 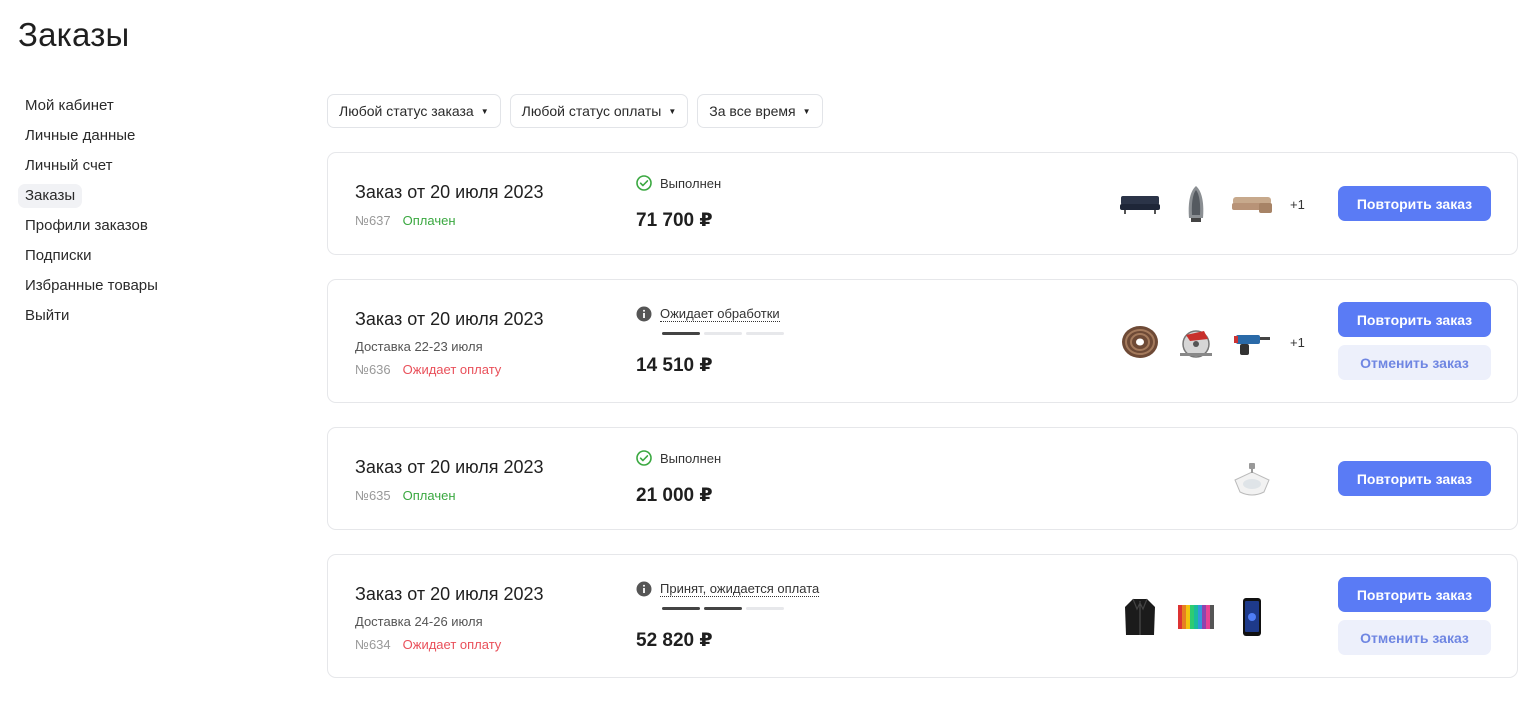 What do you see at coordinates (47, 316) in the screenshot?
I see `sidebar-item-logout: Выйти` at bounding box center [47, 316].